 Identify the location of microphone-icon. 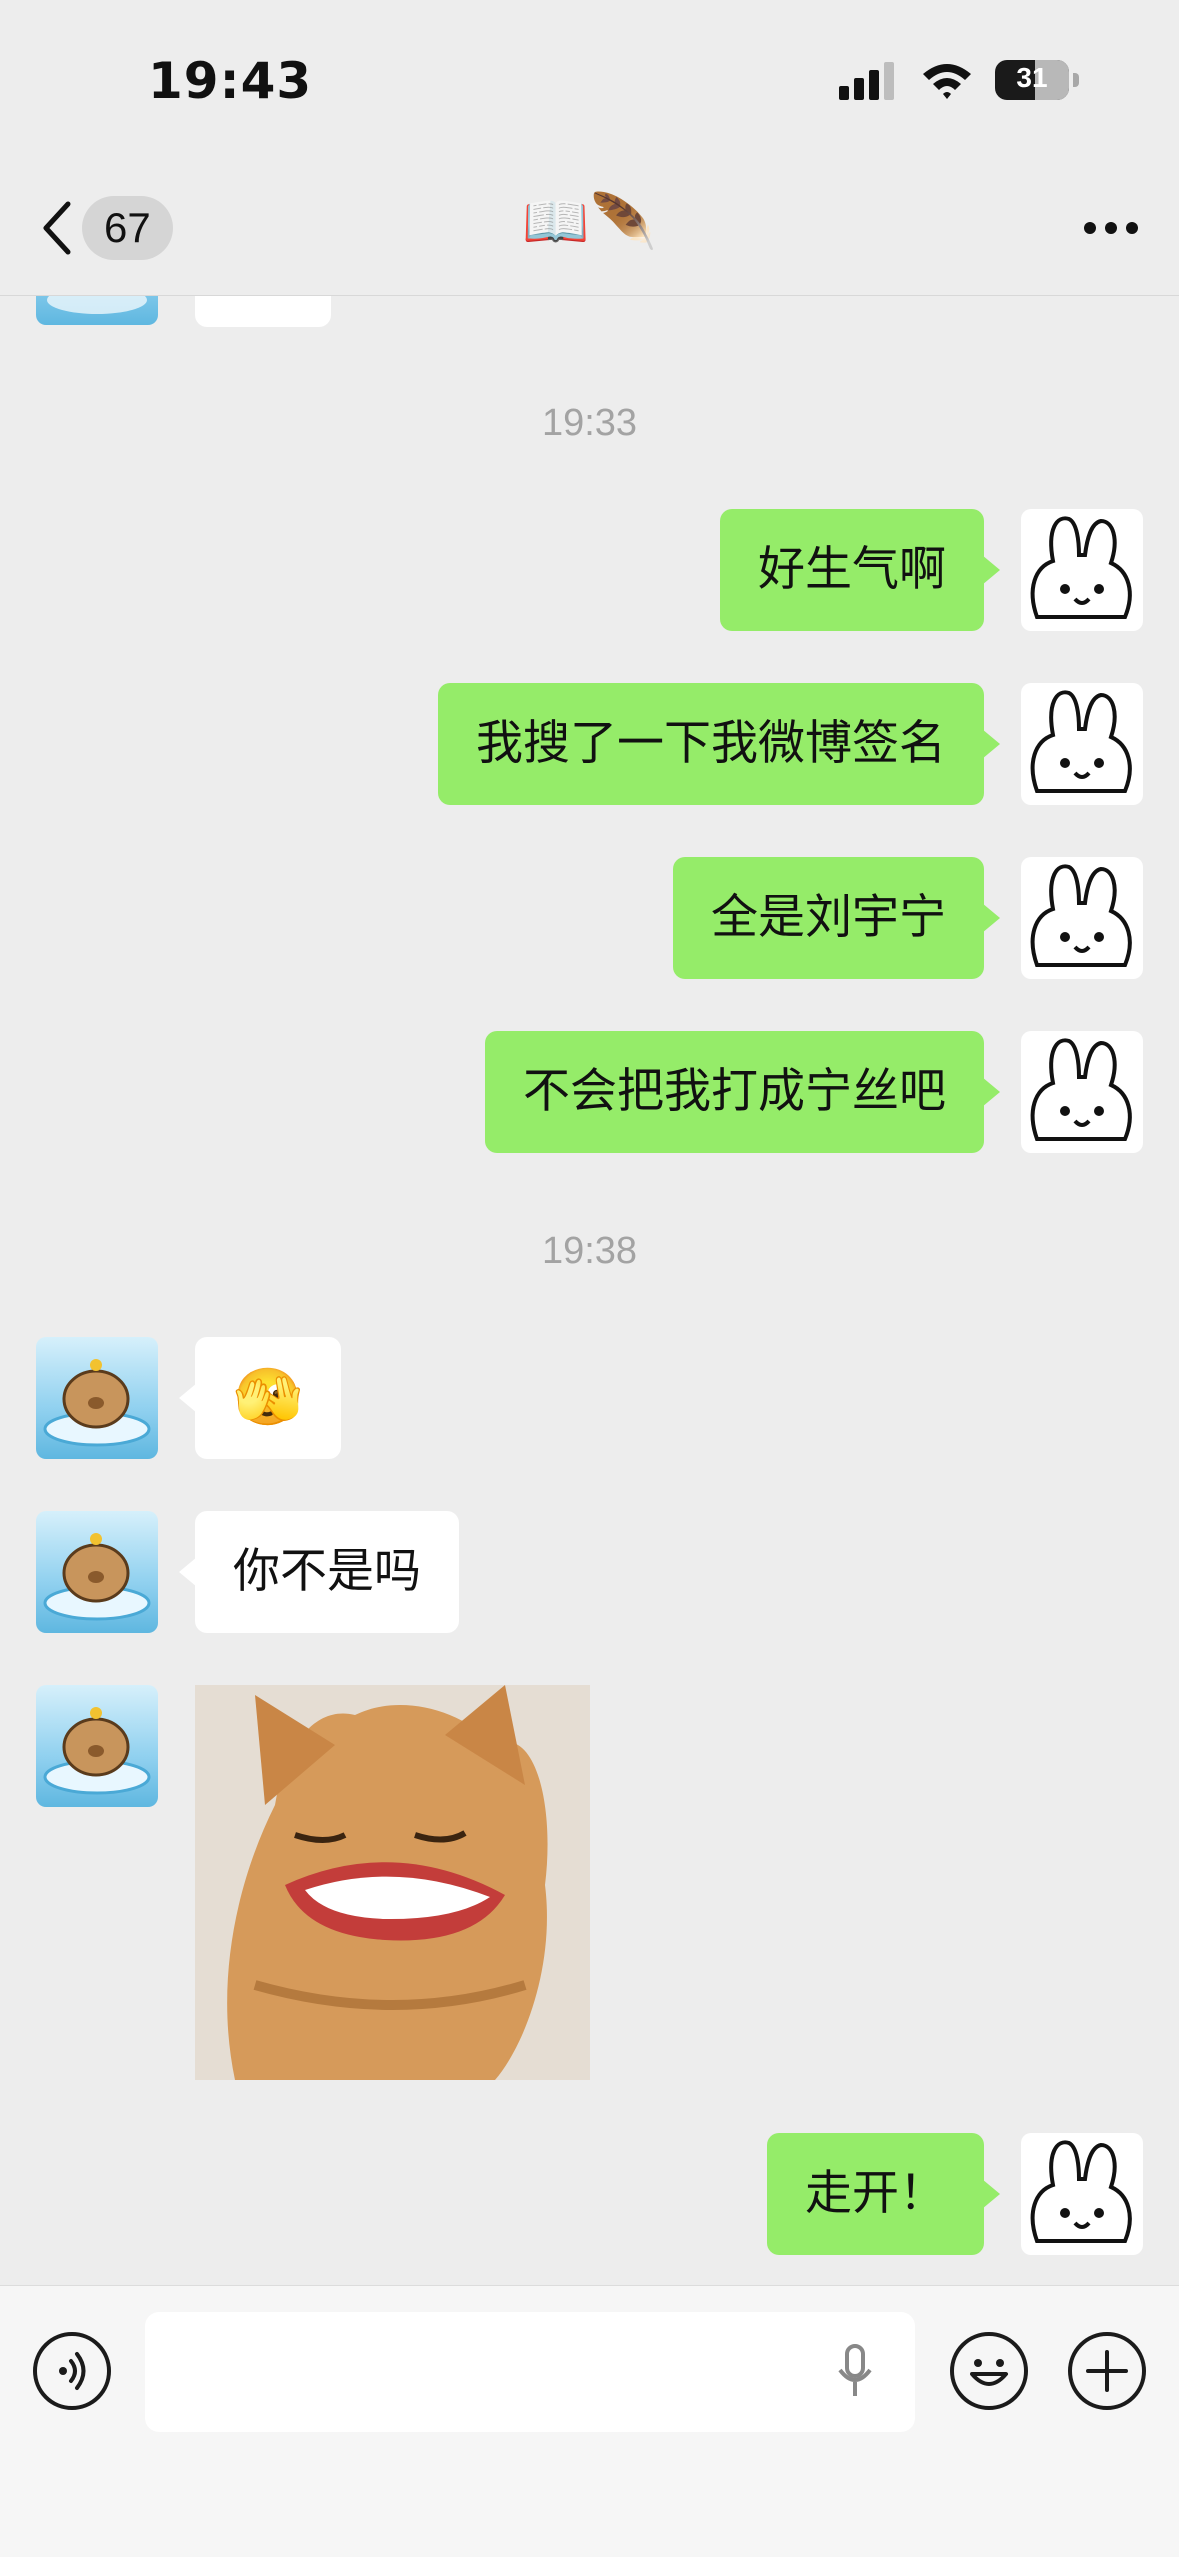
(855, 2372).